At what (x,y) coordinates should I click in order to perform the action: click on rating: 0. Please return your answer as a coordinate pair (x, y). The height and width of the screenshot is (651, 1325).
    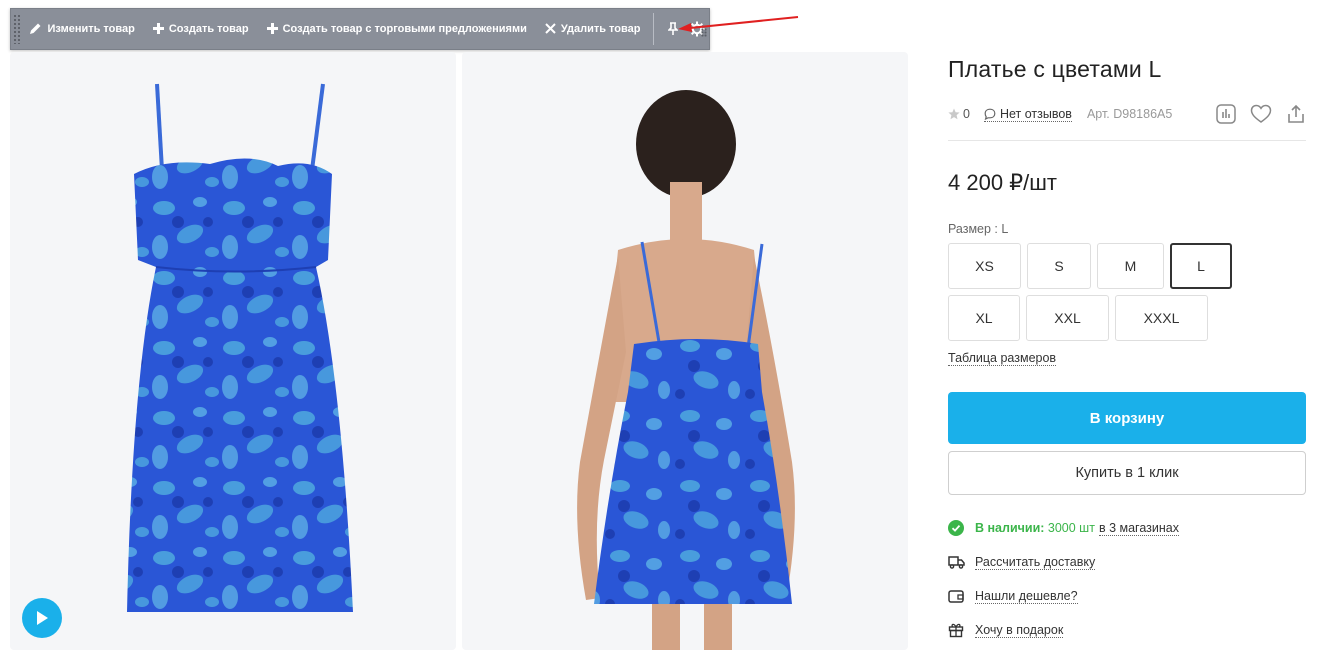
    Looking at the image, I should click on (959, 114).